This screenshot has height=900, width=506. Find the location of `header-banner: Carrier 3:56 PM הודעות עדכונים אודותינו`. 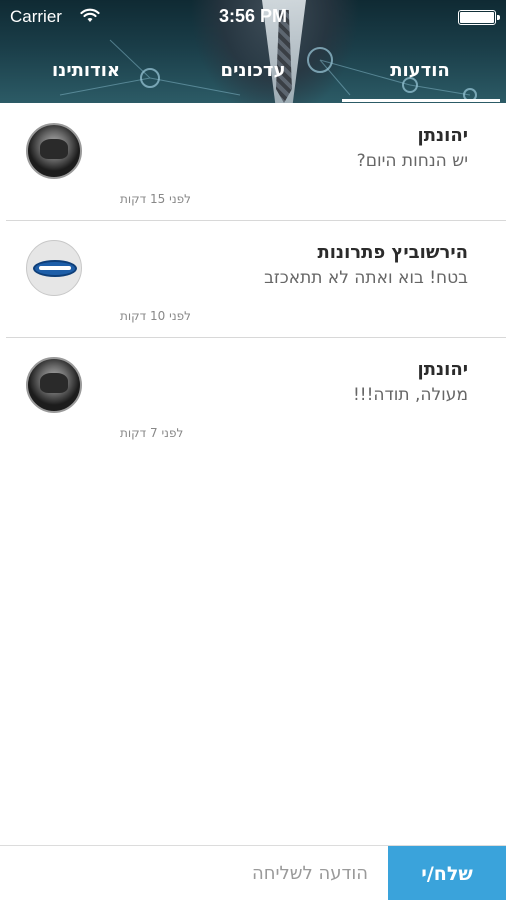

header-banner: Carrier 3:56 PM הודעות עדכונים אודותינו is located at coordinates (253, 51).